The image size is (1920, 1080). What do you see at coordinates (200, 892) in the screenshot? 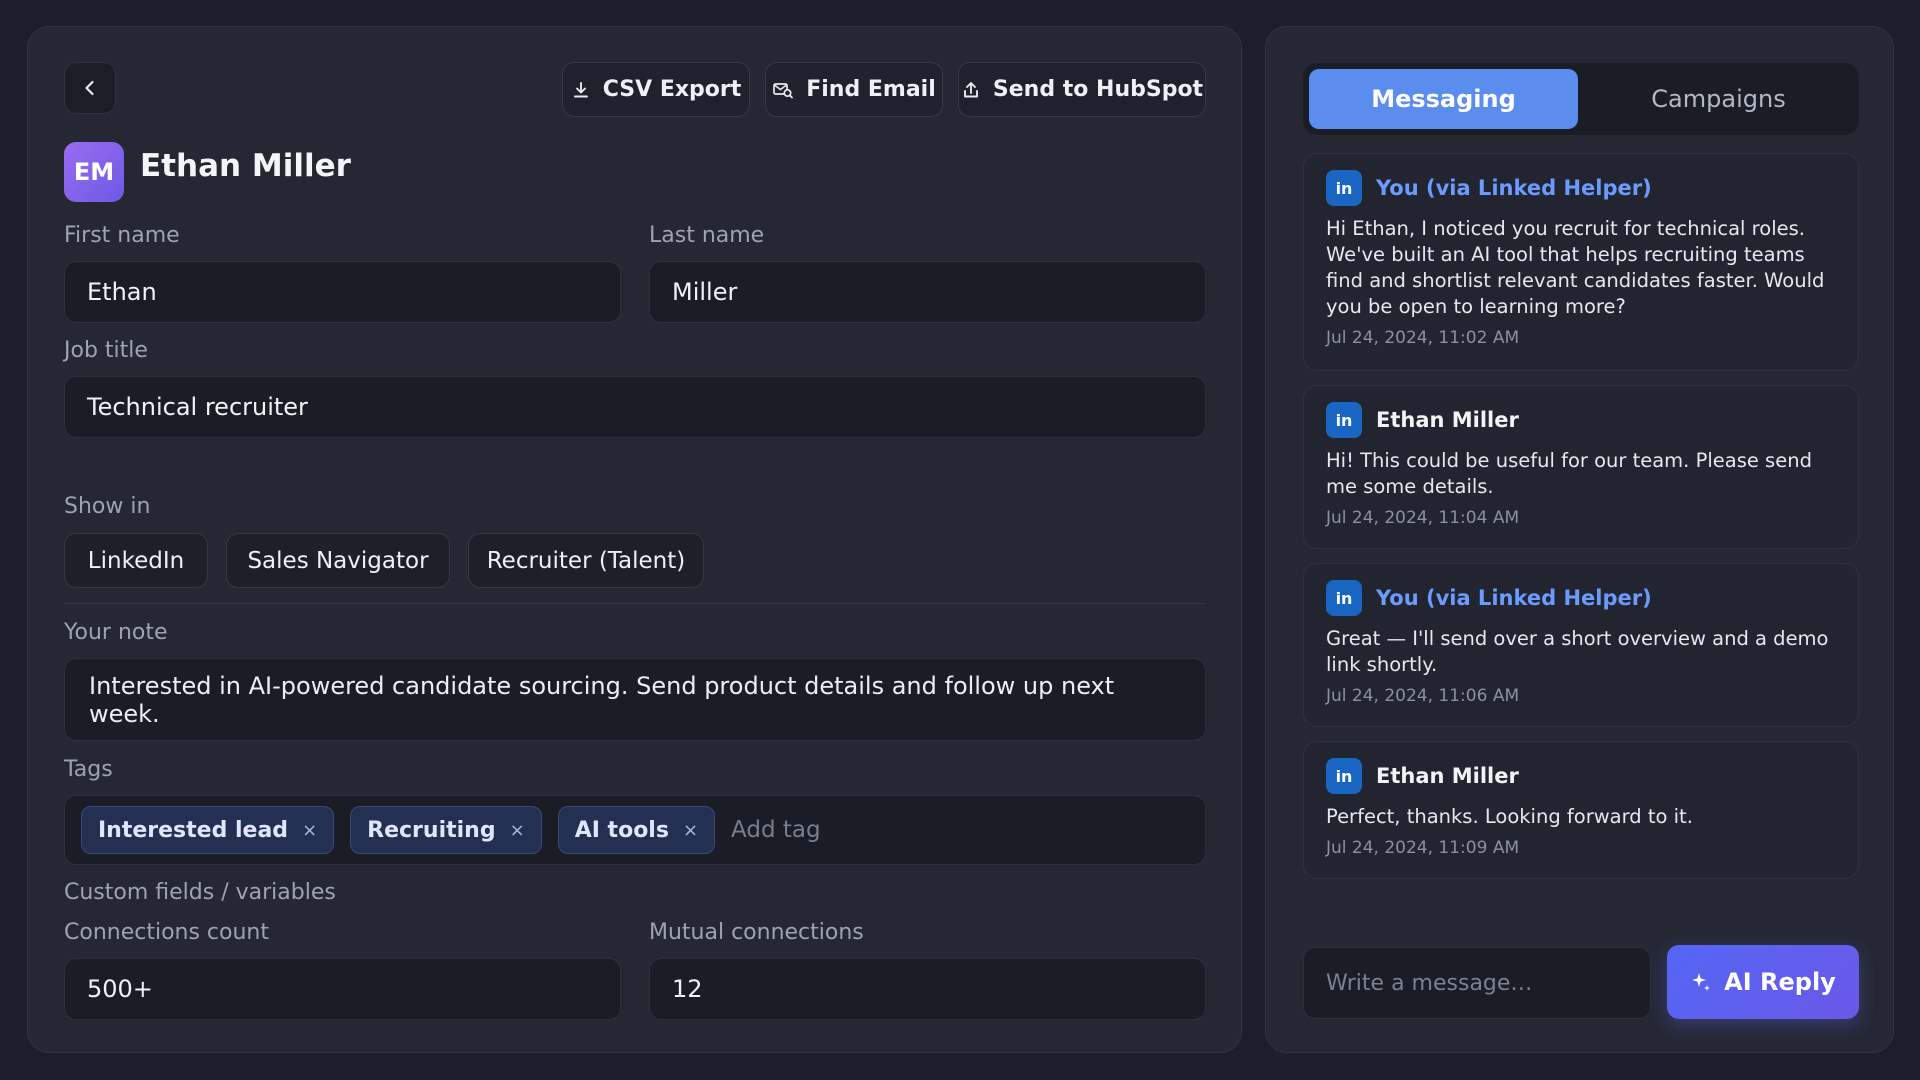
I see `custom-fields-label: Custom fields / variables` at bounding box center [200, 892].